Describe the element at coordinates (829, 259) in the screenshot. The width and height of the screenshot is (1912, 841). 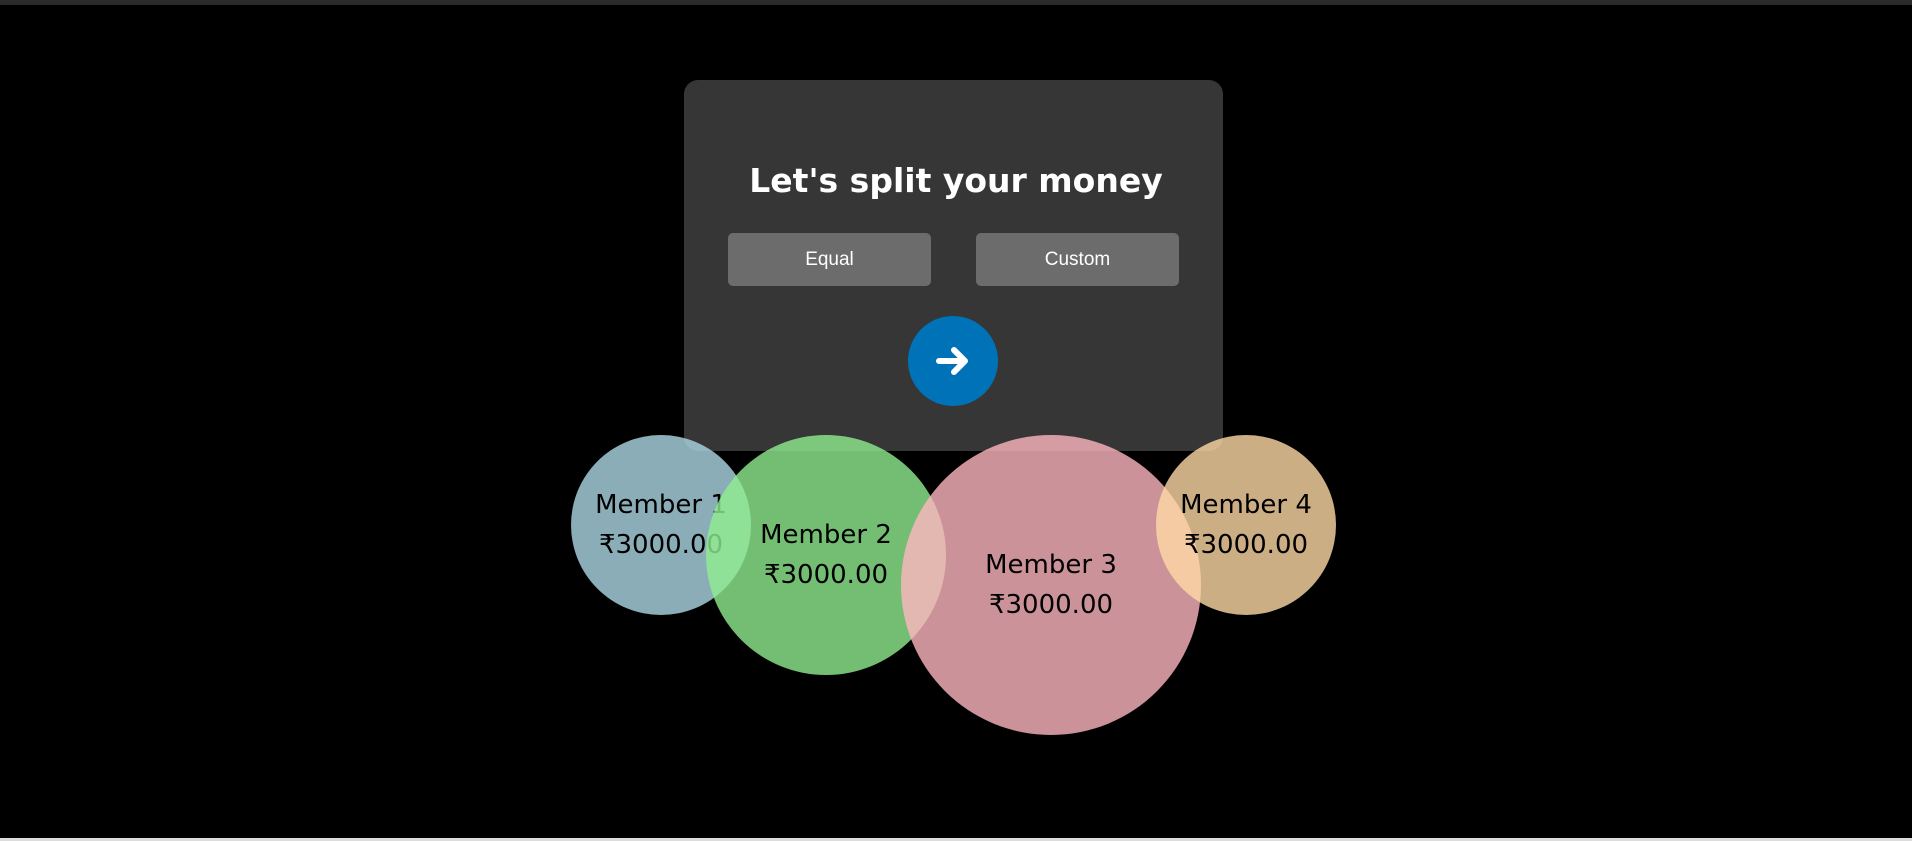
I see `equal-split-button: Equal` at that location.